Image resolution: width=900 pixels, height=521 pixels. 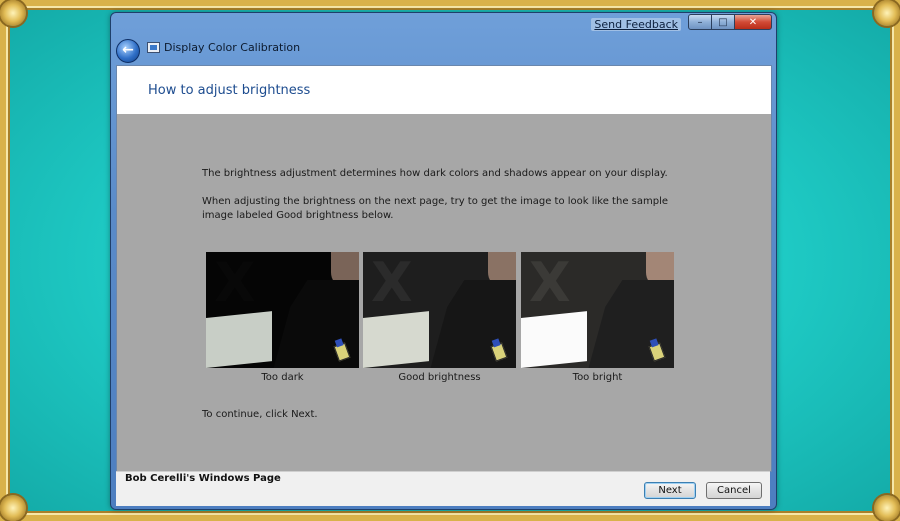 I want to click on wizard-footer: Bob Cerelli's Windows Page Next Cancel, so click(x=443, y=488).